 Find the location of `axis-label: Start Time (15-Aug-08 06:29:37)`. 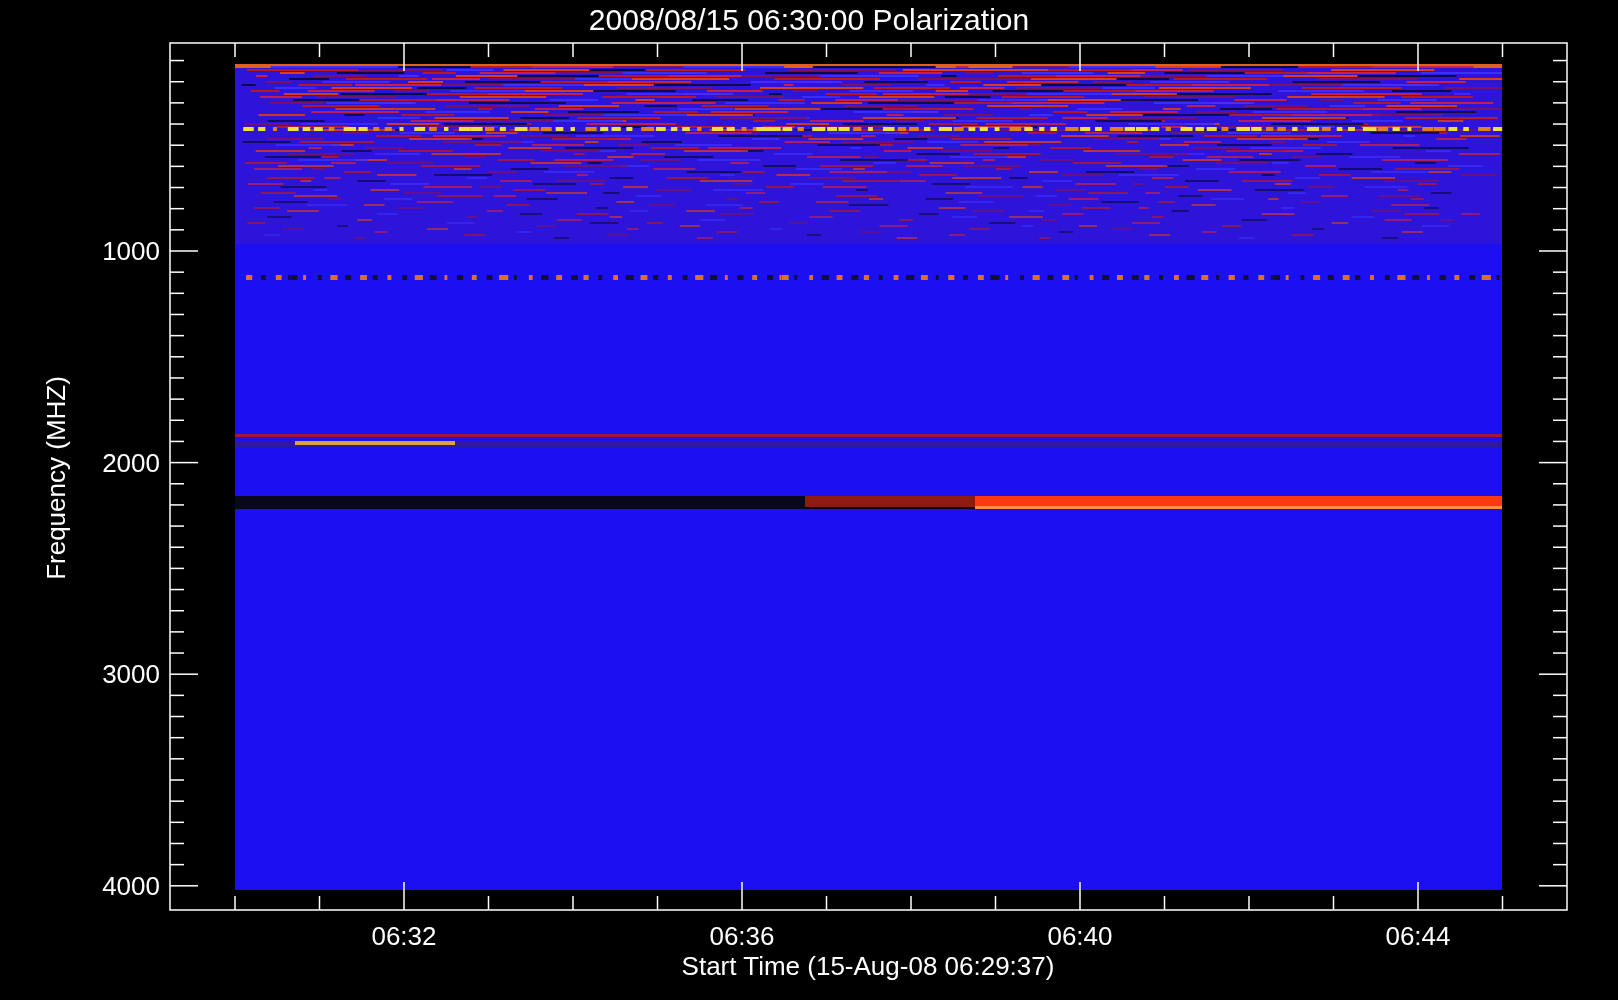

axis-label: Start Time (15-Aug-08 06:29:37) is located at coordinates (868, 966).